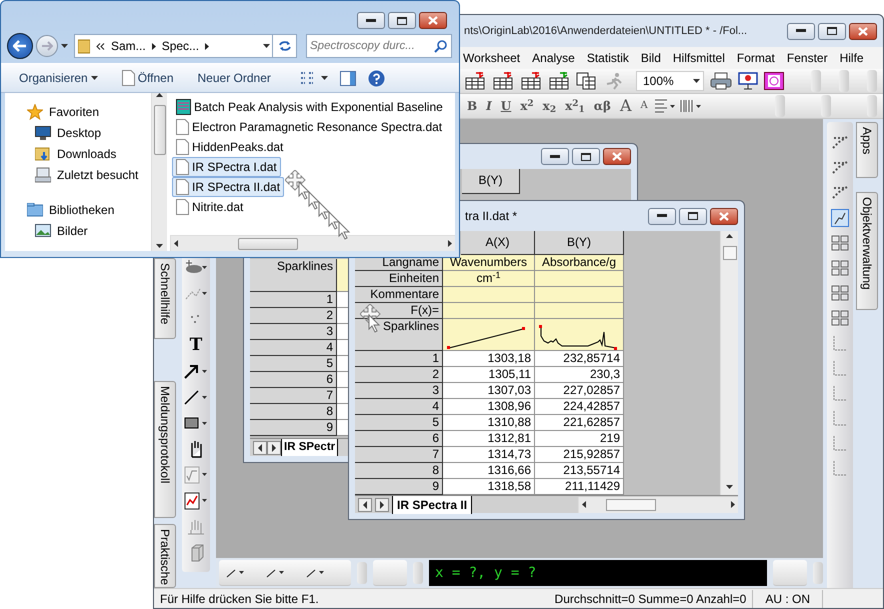 The height and width of the screenshot is (609, 884). Describe the element at coordinates (196, 475) in the screenshot. I see `equation-tool-icon` at that location.